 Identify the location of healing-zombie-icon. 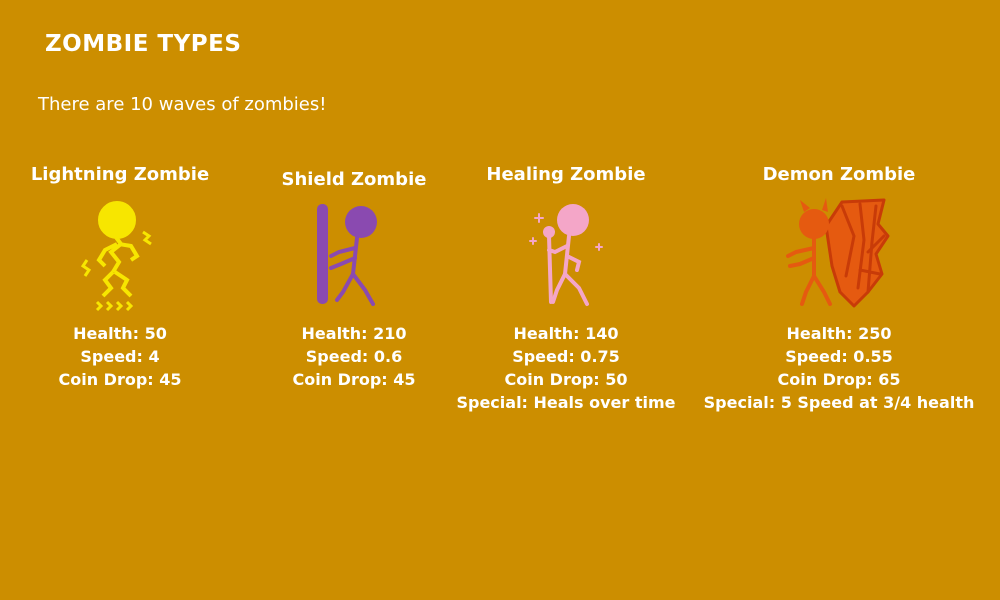
(566, 259).